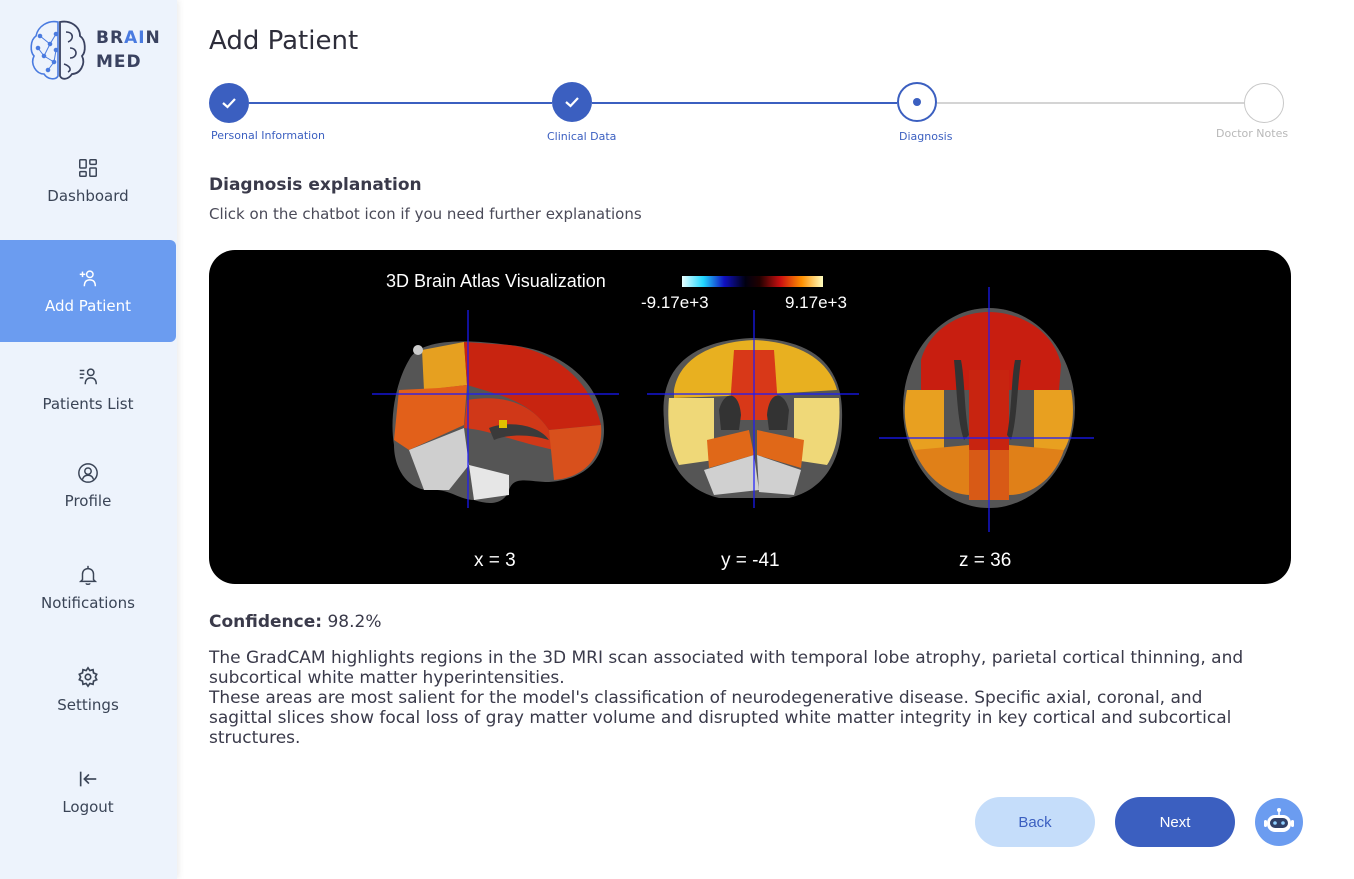  I want to click on slice-z-label: z = 36, so click(985, 560).